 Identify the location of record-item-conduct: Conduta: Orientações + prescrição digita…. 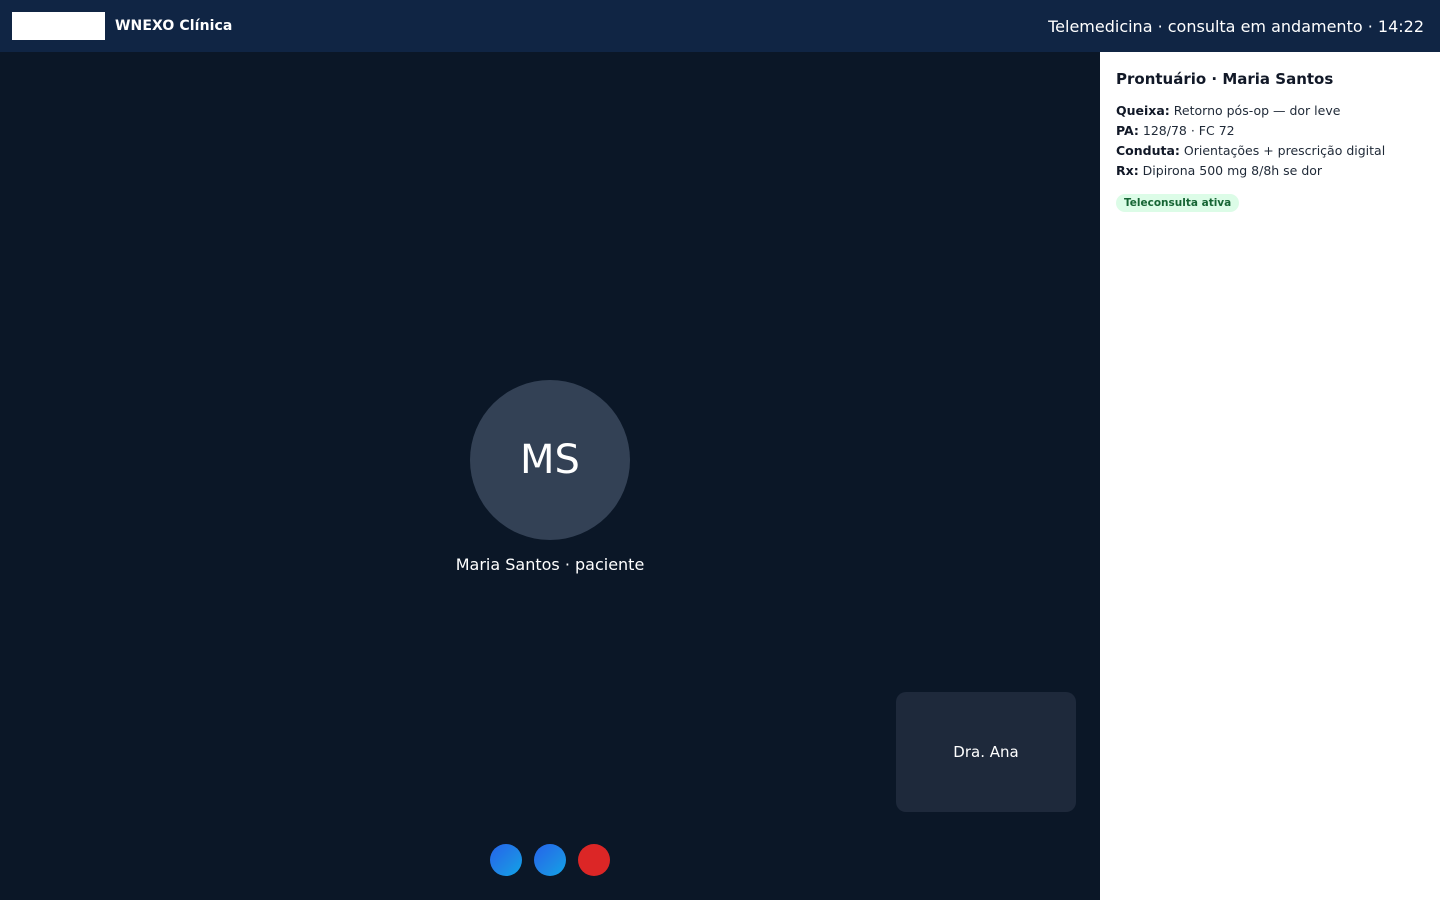
(1270, 151).